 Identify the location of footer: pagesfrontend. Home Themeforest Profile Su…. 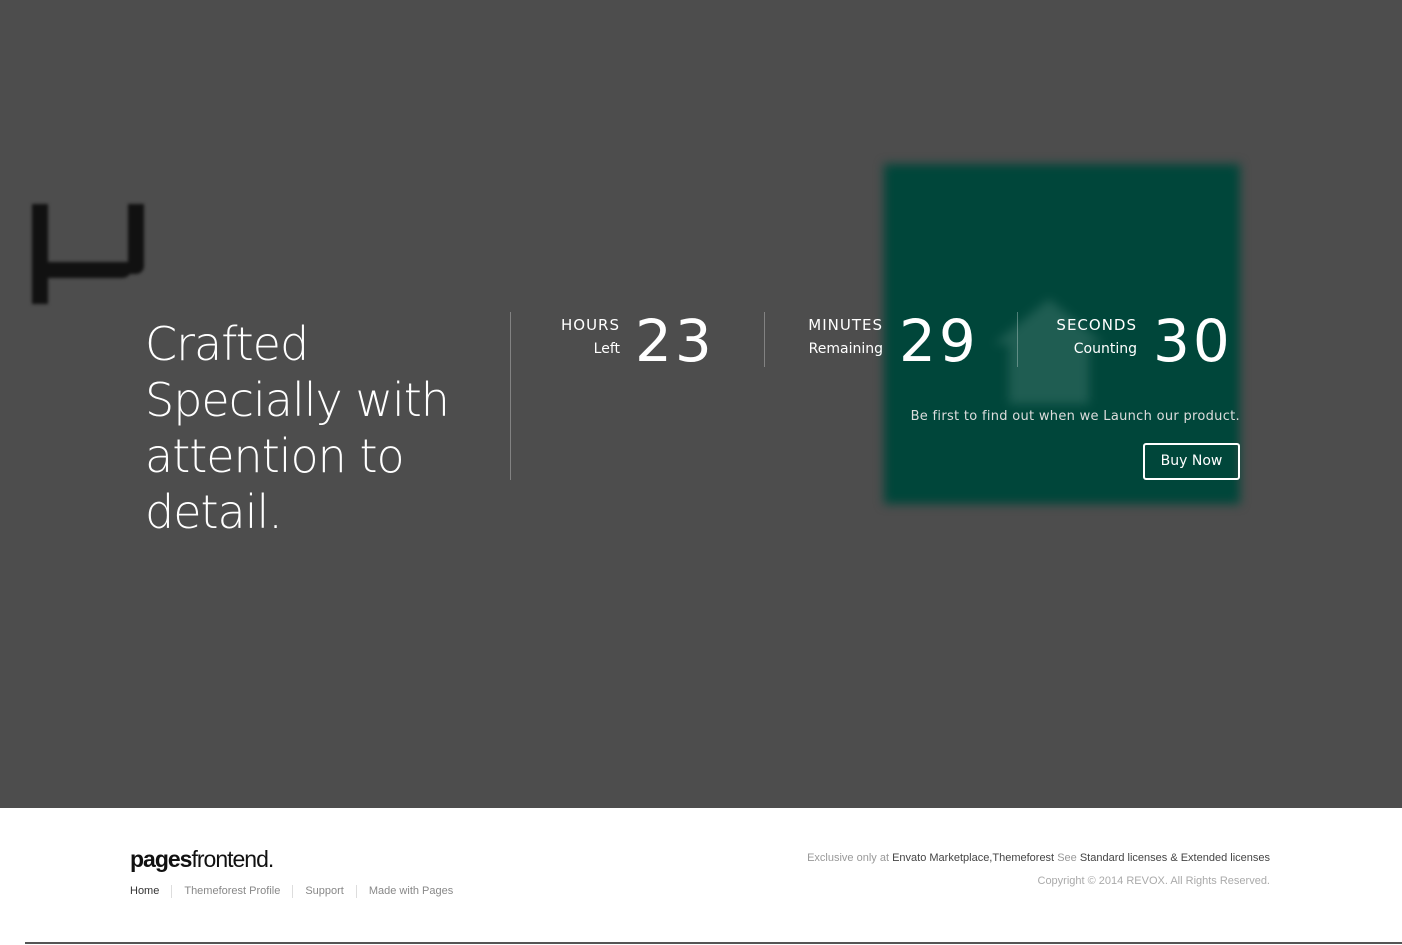
(701, 876).